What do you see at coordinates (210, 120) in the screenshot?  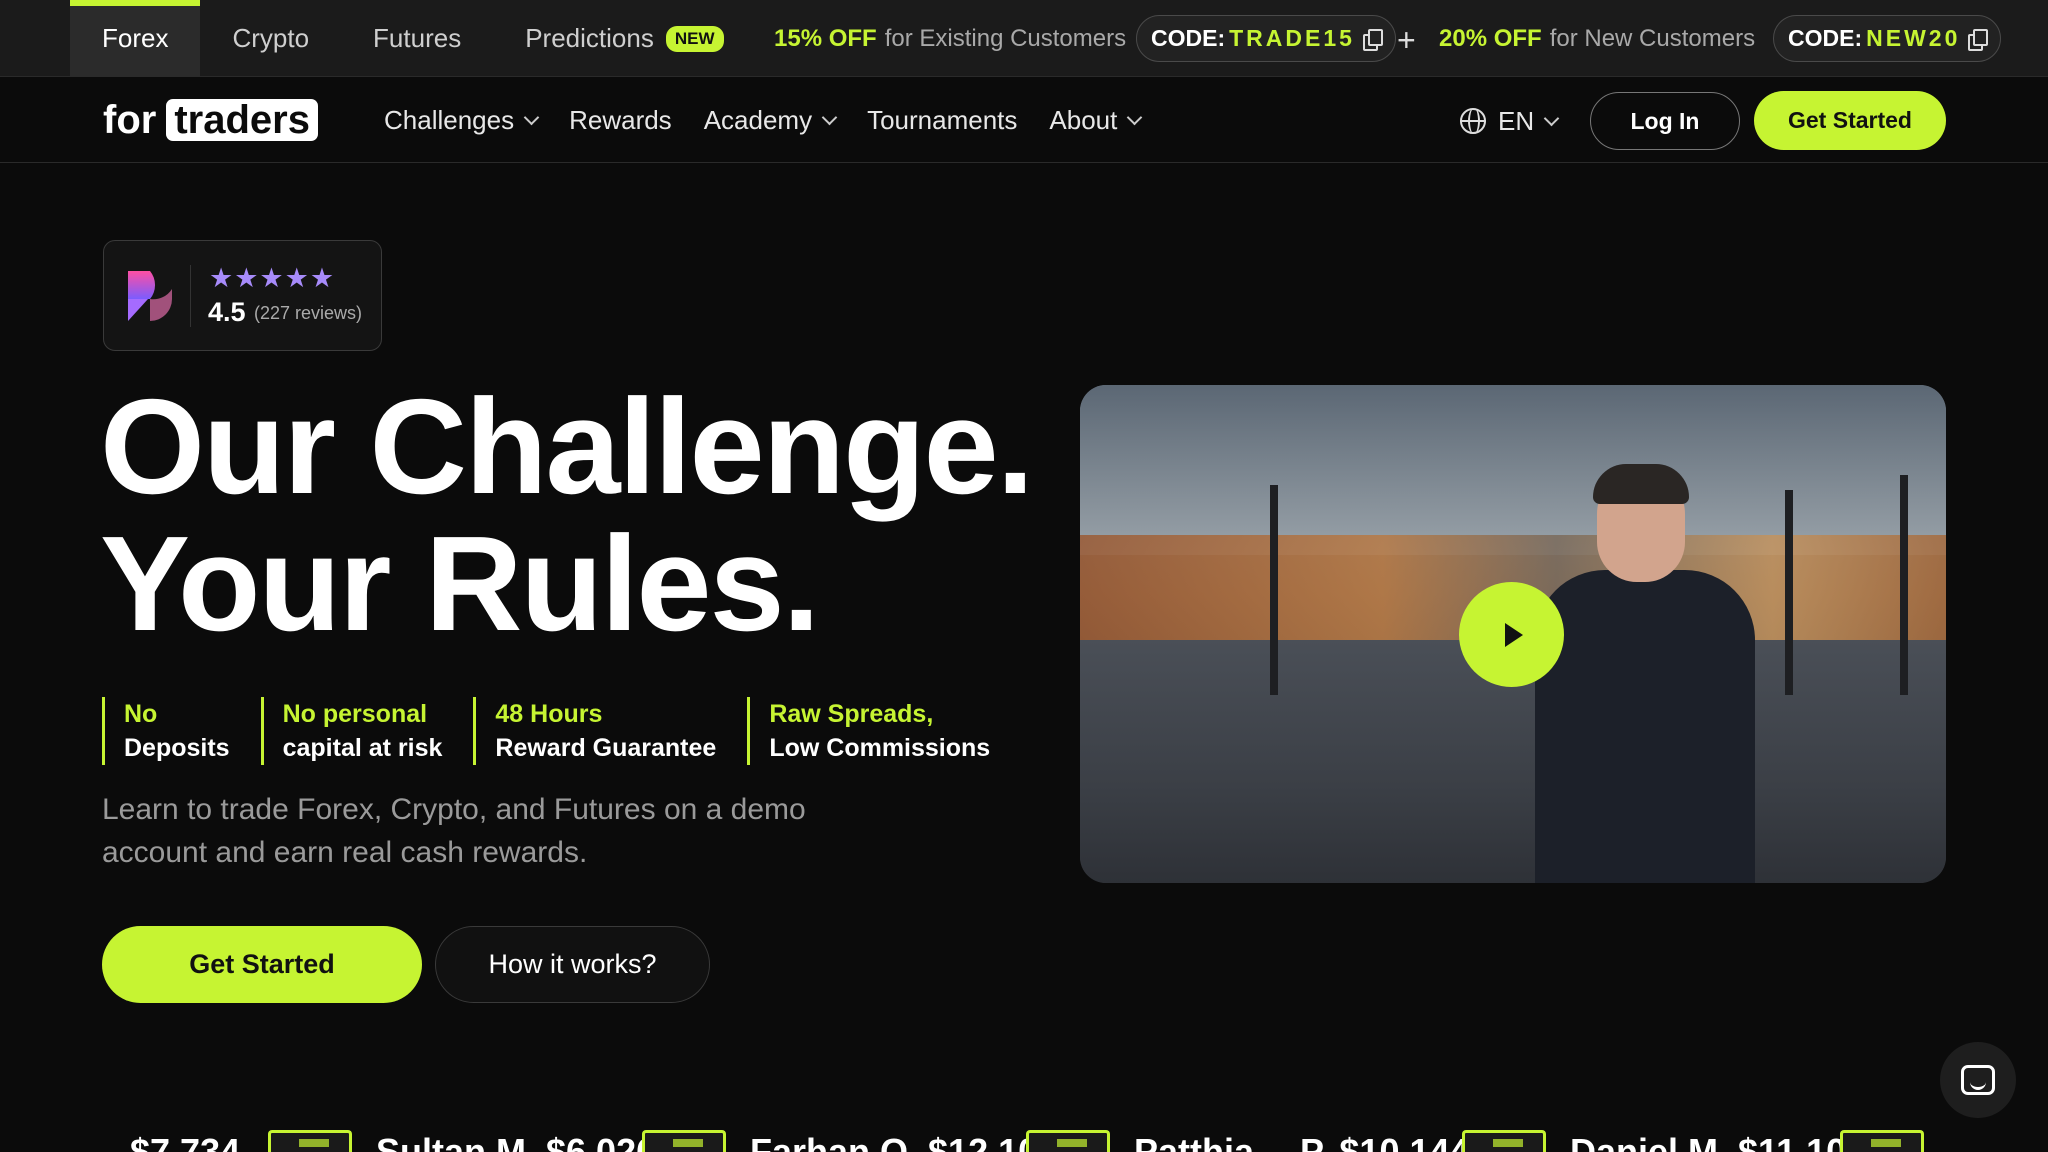 I see `site-logo: for traders` at bounding box center [210, 120].